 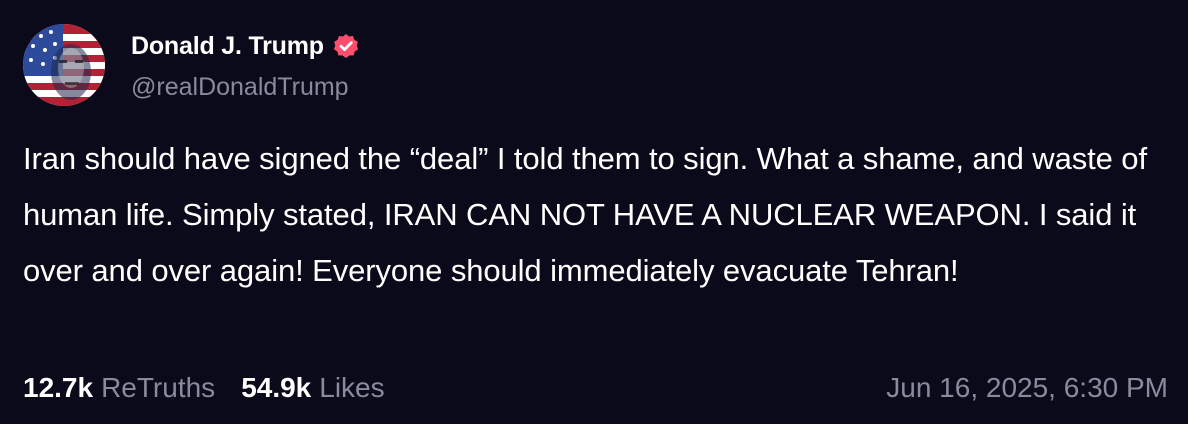 I want to click on avatar-image, so click(x=64, y=65).